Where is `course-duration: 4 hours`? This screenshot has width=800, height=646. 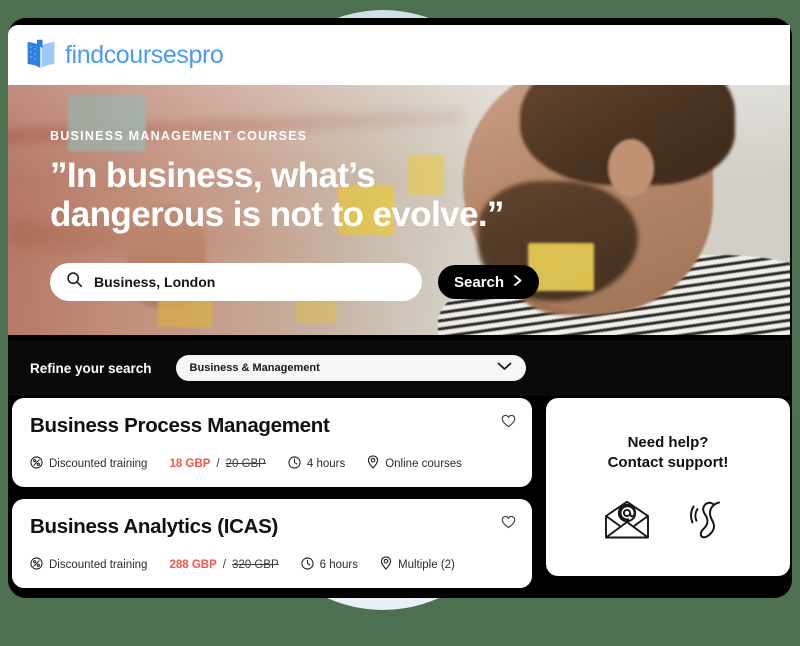
course-duration: 4 hours is located at coordinates (317, 463).